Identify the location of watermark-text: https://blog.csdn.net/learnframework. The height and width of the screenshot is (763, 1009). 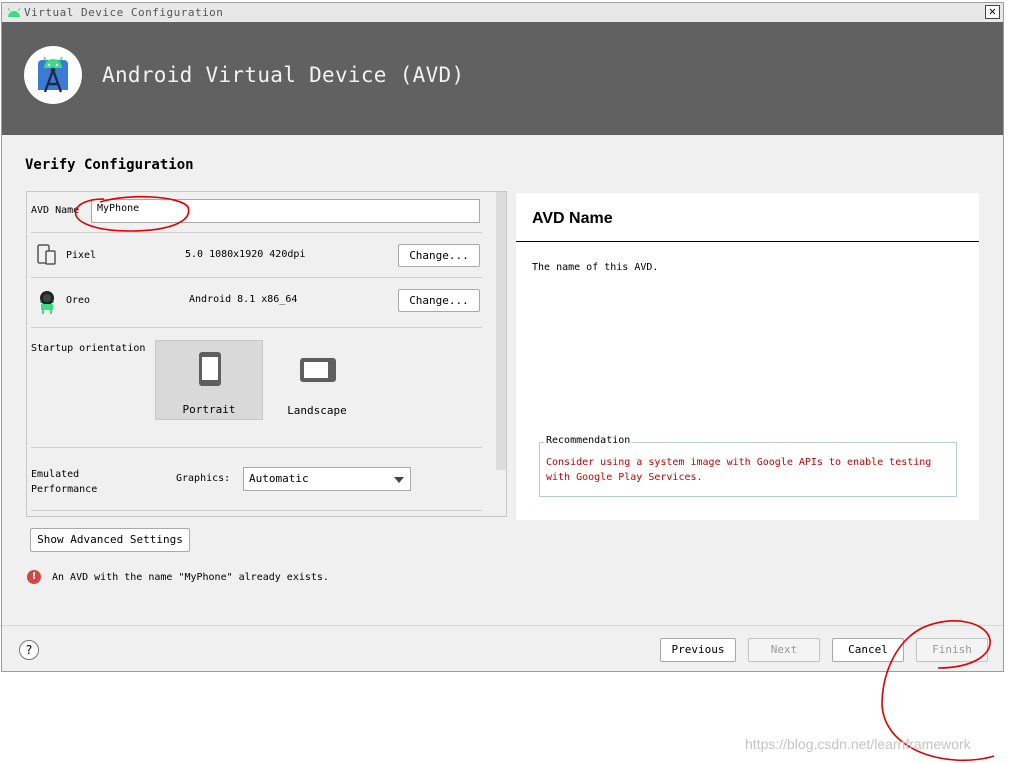
(858, 744).